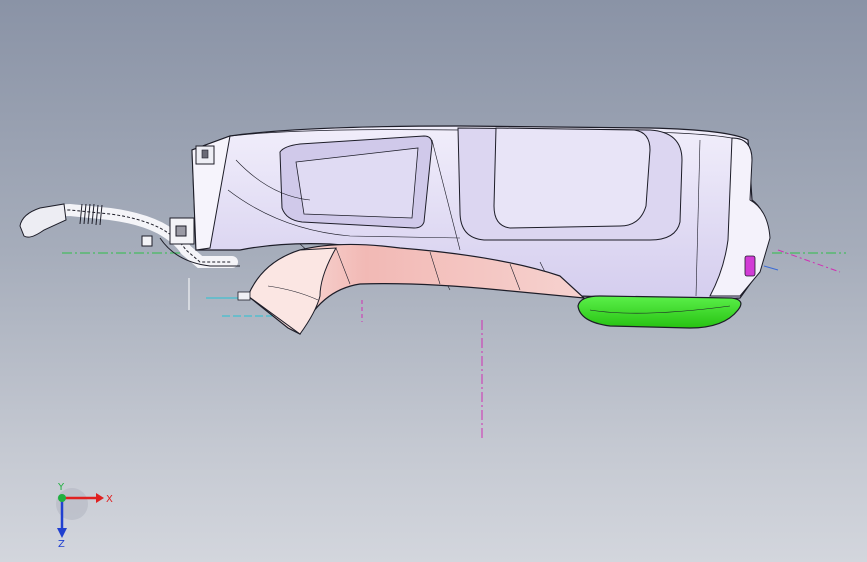  I want to click on hose-nozzle, so click(43, 220).